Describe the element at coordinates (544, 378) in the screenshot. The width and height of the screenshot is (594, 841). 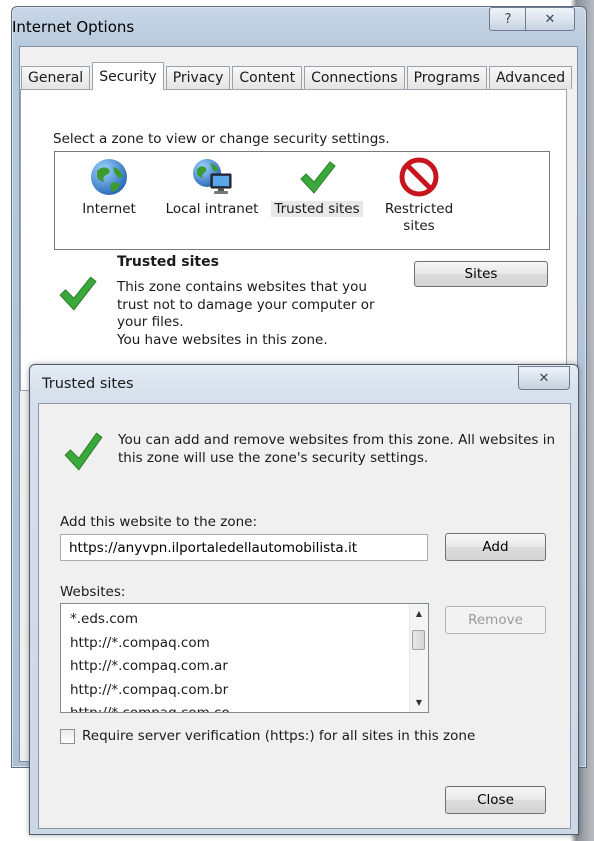
I see `dialog-close-button: ✕` at that location.